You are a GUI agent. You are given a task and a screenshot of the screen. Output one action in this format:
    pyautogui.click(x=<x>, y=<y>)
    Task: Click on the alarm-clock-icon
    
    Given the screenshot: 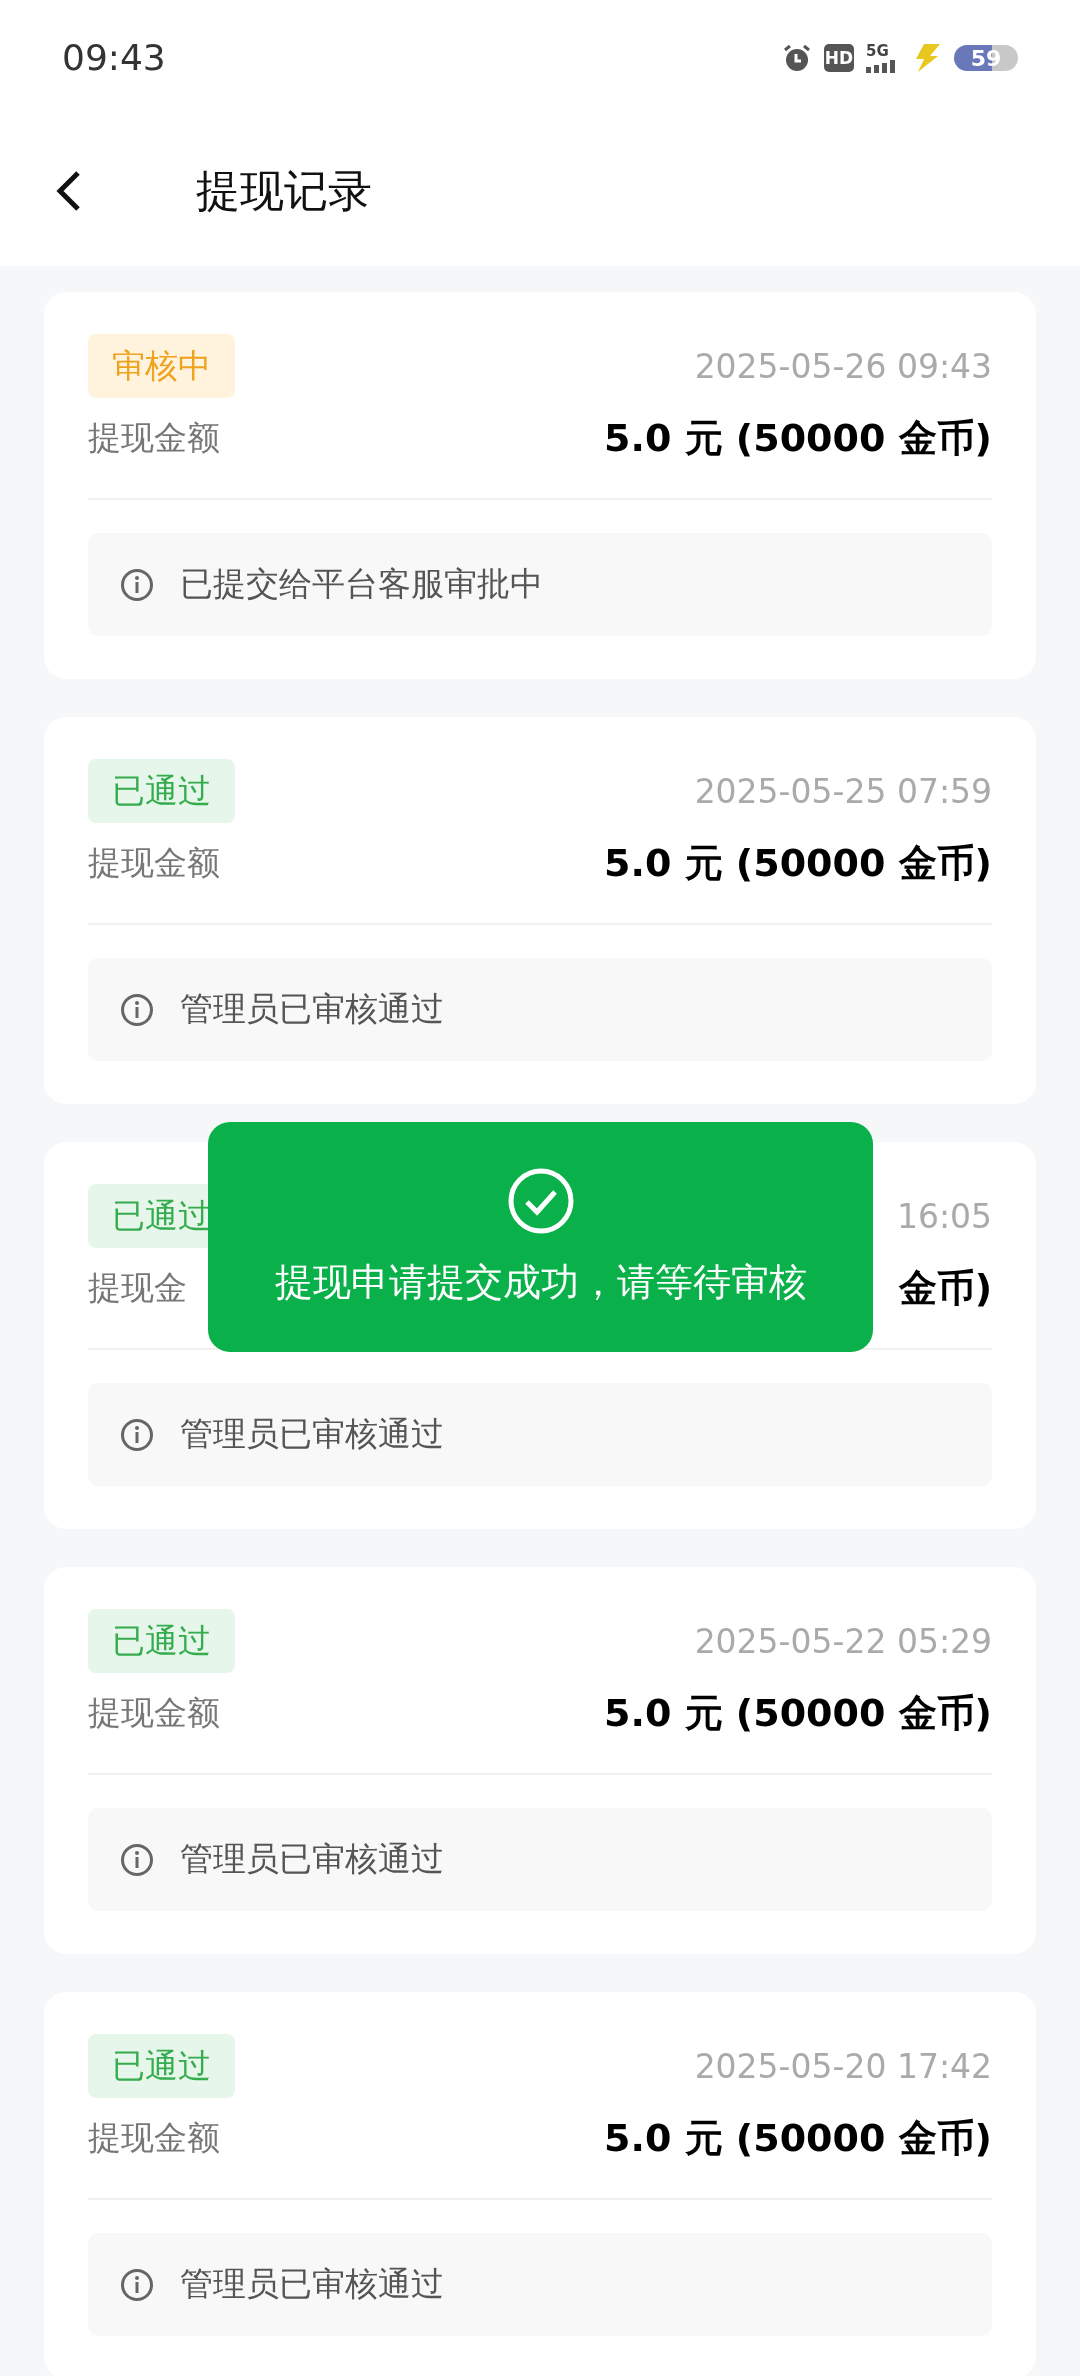 What is the action you would take?
    pyautogui.click(x=797, y=58)
    